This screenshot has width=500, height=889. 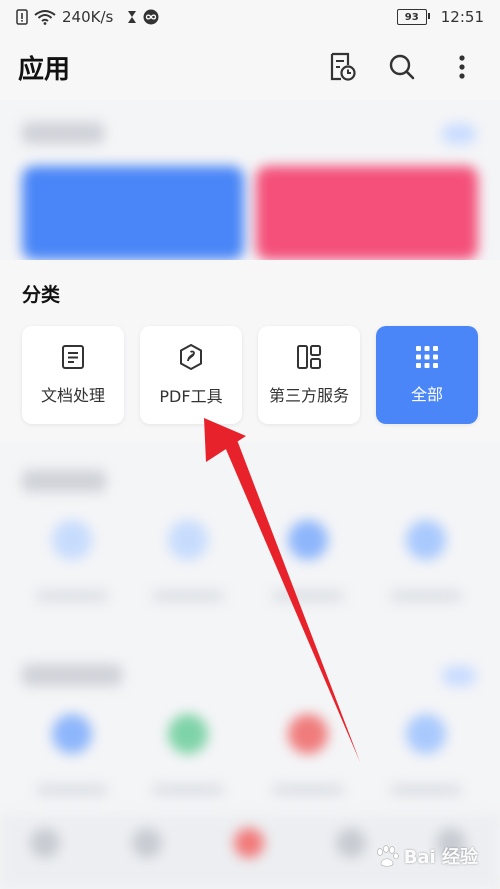 I want to click on sim-alert-icon, so click(x=22, y=17).